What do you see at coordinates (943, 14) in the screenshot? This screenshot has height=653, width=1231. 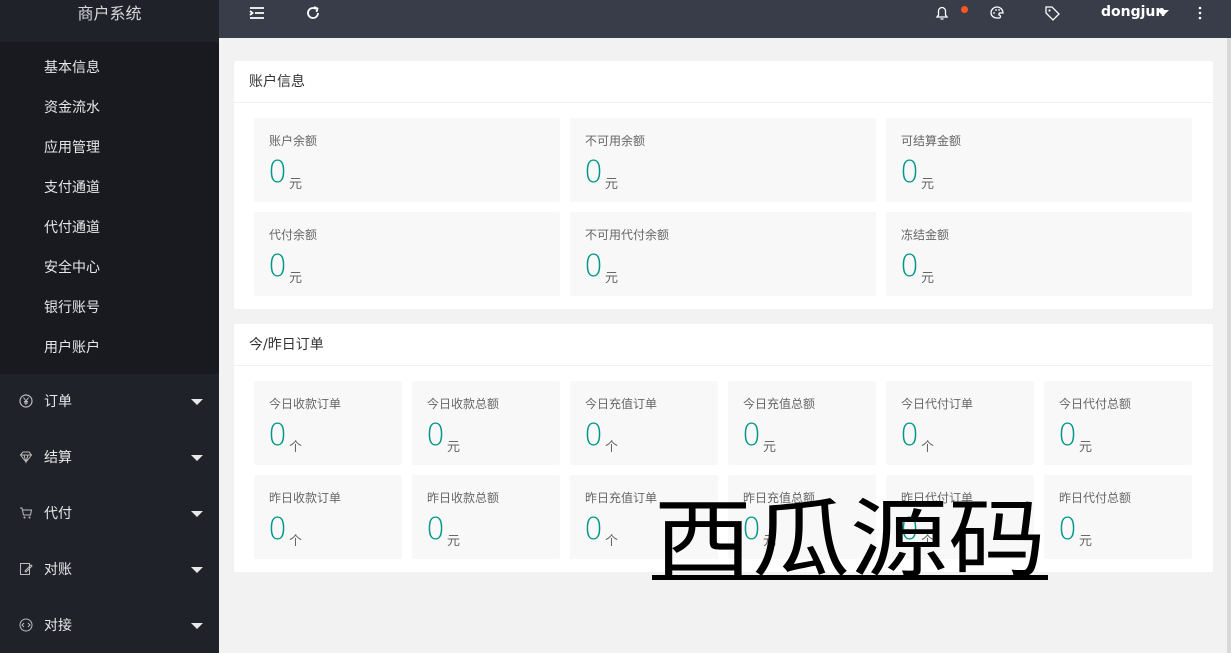 I see `bell-icon` at bounding box center [943, 14].